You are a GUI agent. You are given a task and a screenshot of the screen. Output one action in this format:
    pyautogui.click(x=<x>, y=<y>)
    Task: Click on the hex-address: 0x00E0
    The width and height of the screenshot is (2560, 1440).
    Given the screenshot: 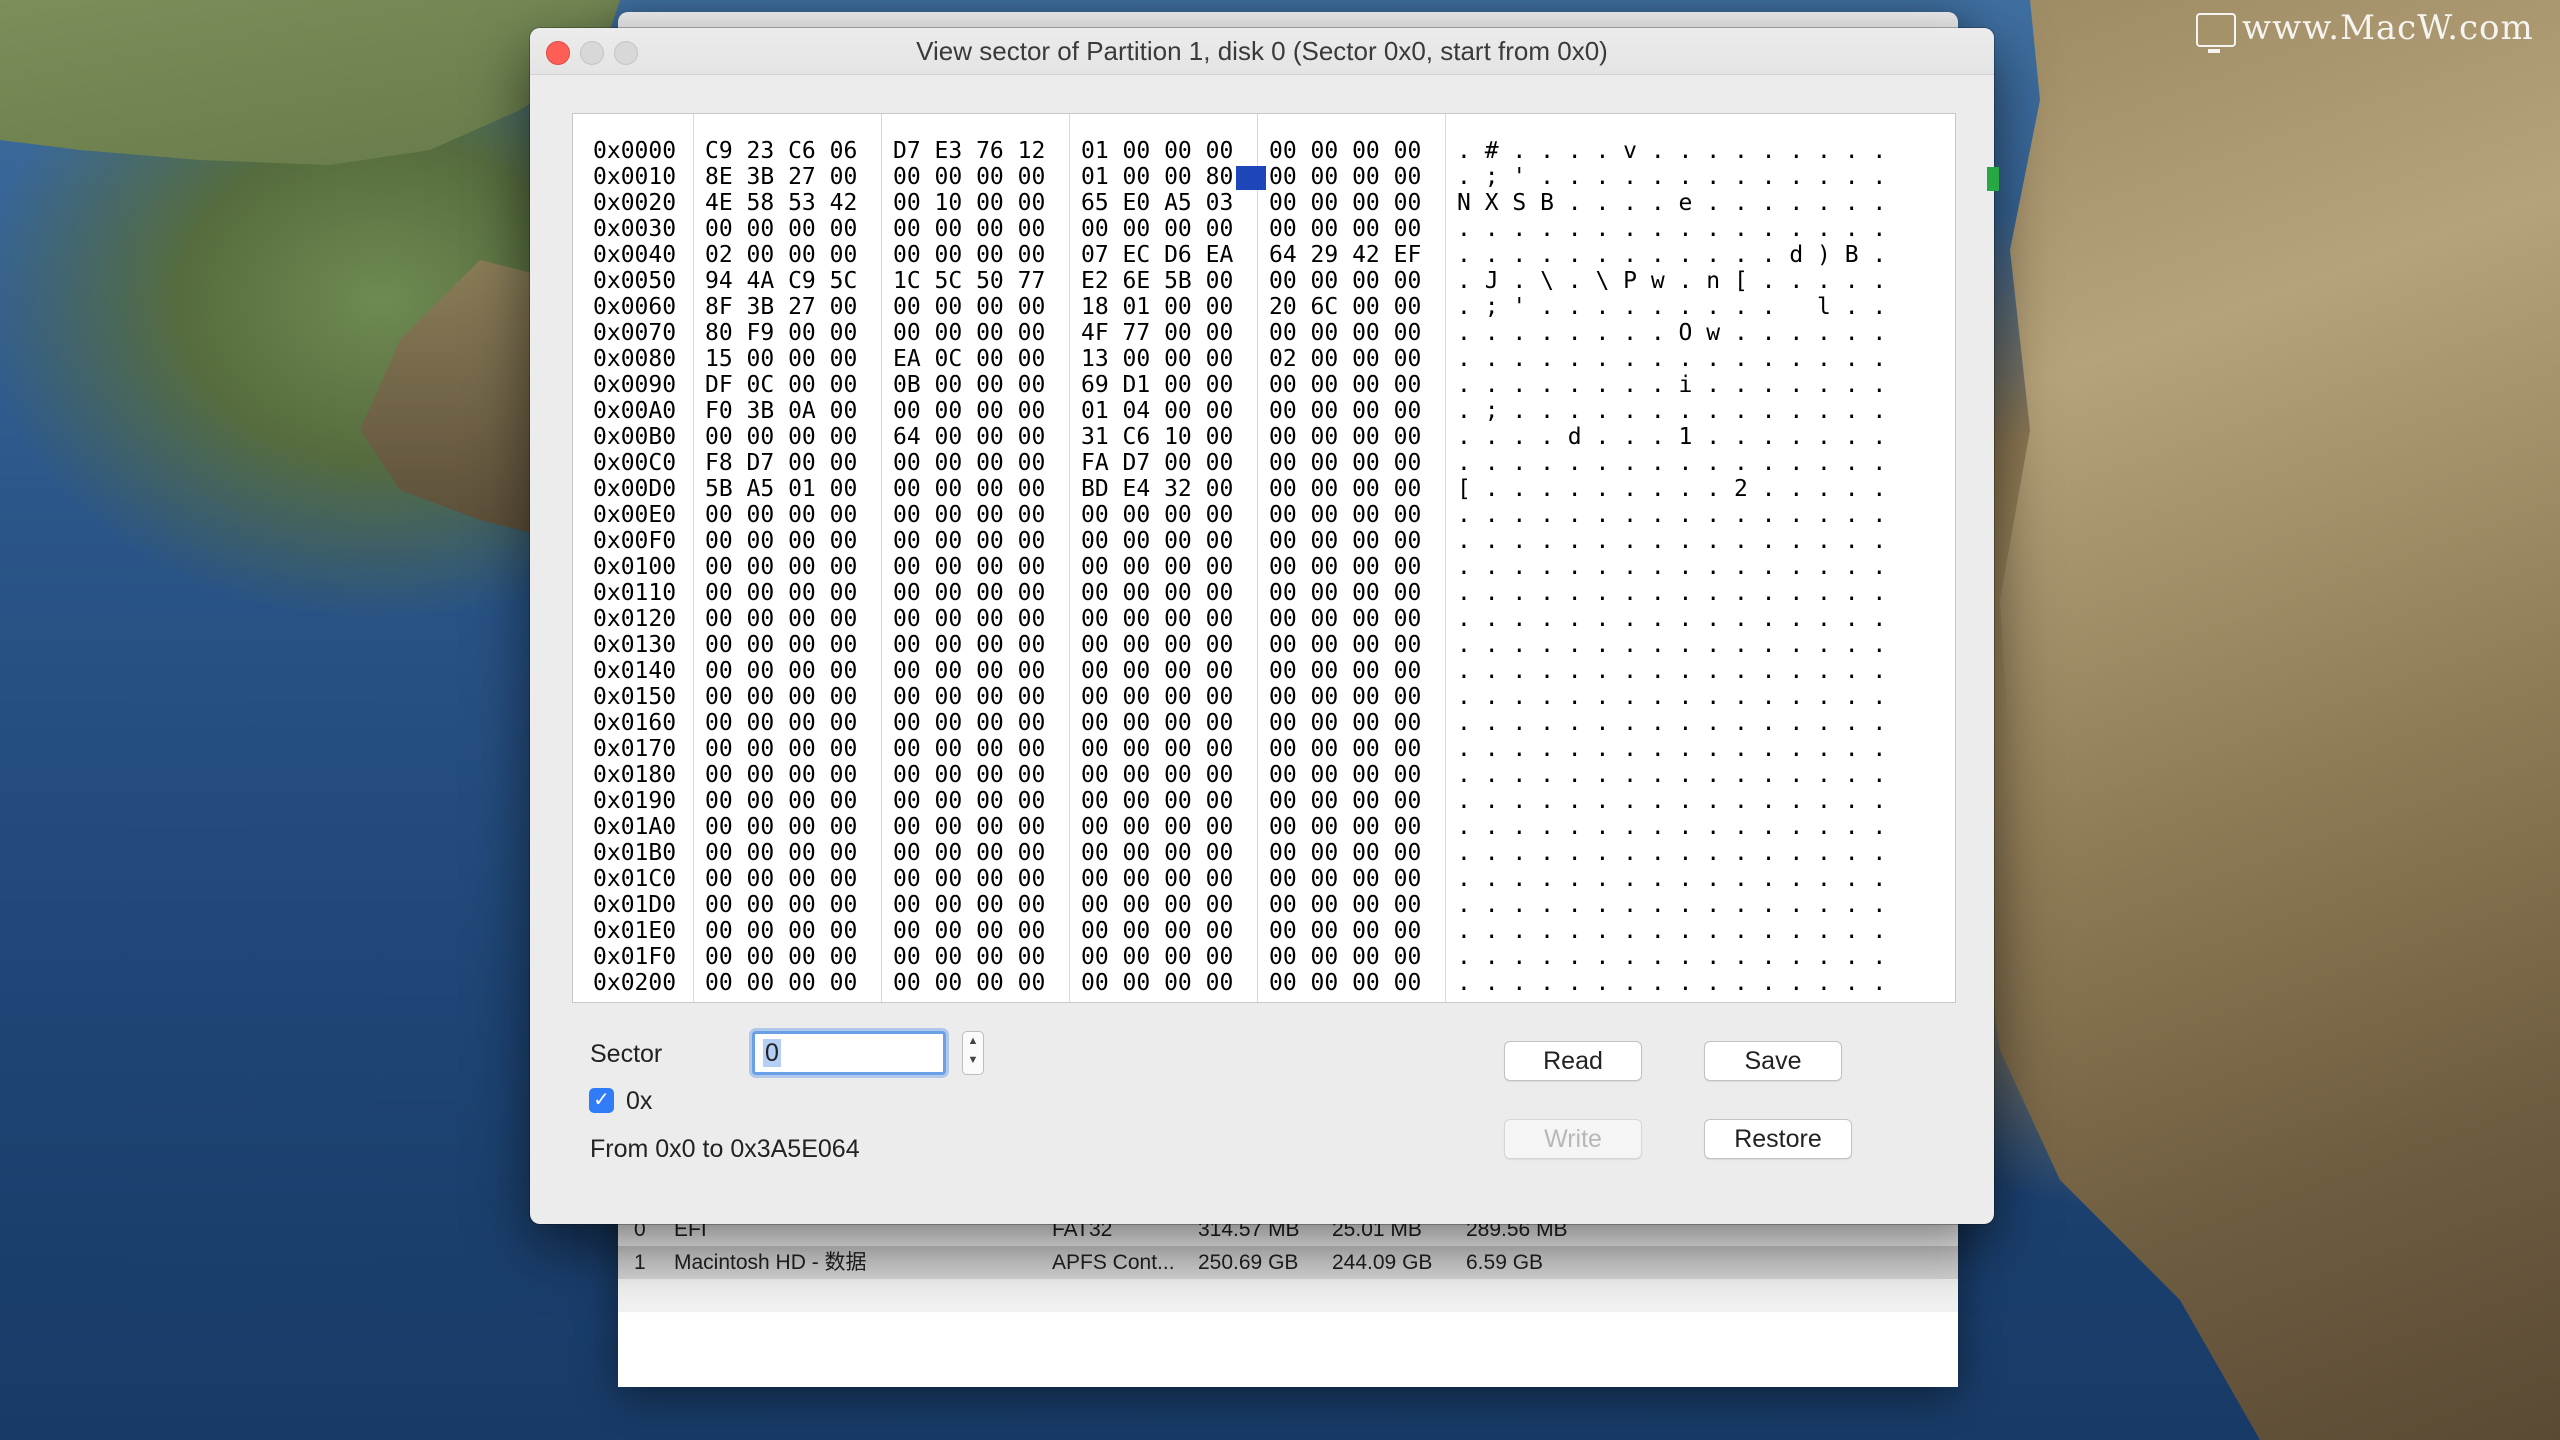 What is the action you would take?
    pyautogui.click(x=635, y=515)
    